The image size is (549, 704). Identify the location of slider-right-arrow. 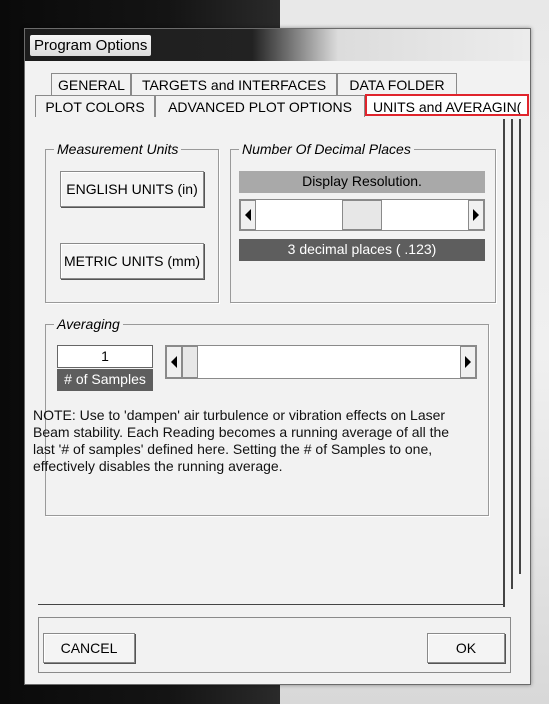
(476, 215).